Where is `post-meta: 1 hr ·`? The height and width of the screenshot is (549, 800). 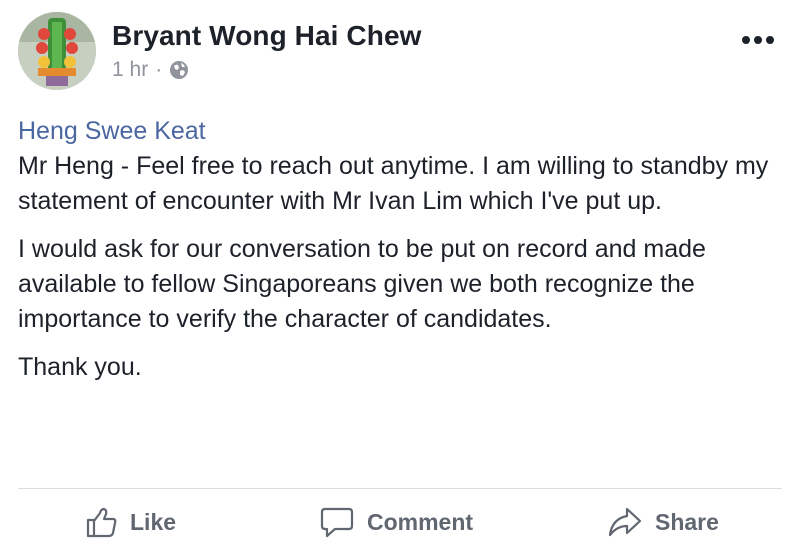
post-meta: 1 hr · is located at coordinates (150, 70).